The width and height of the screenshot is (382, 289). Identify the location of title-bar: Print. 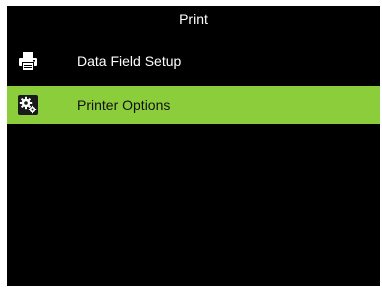
(193, 19).